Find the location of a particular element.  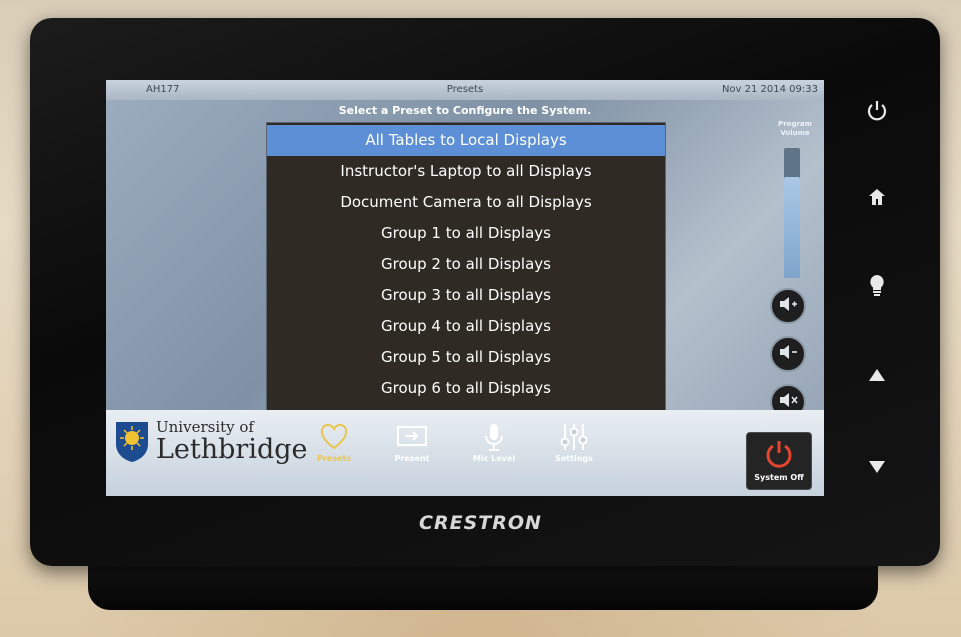

preset-item: Group 1 to all Displays is located at coordinates (466, 233).